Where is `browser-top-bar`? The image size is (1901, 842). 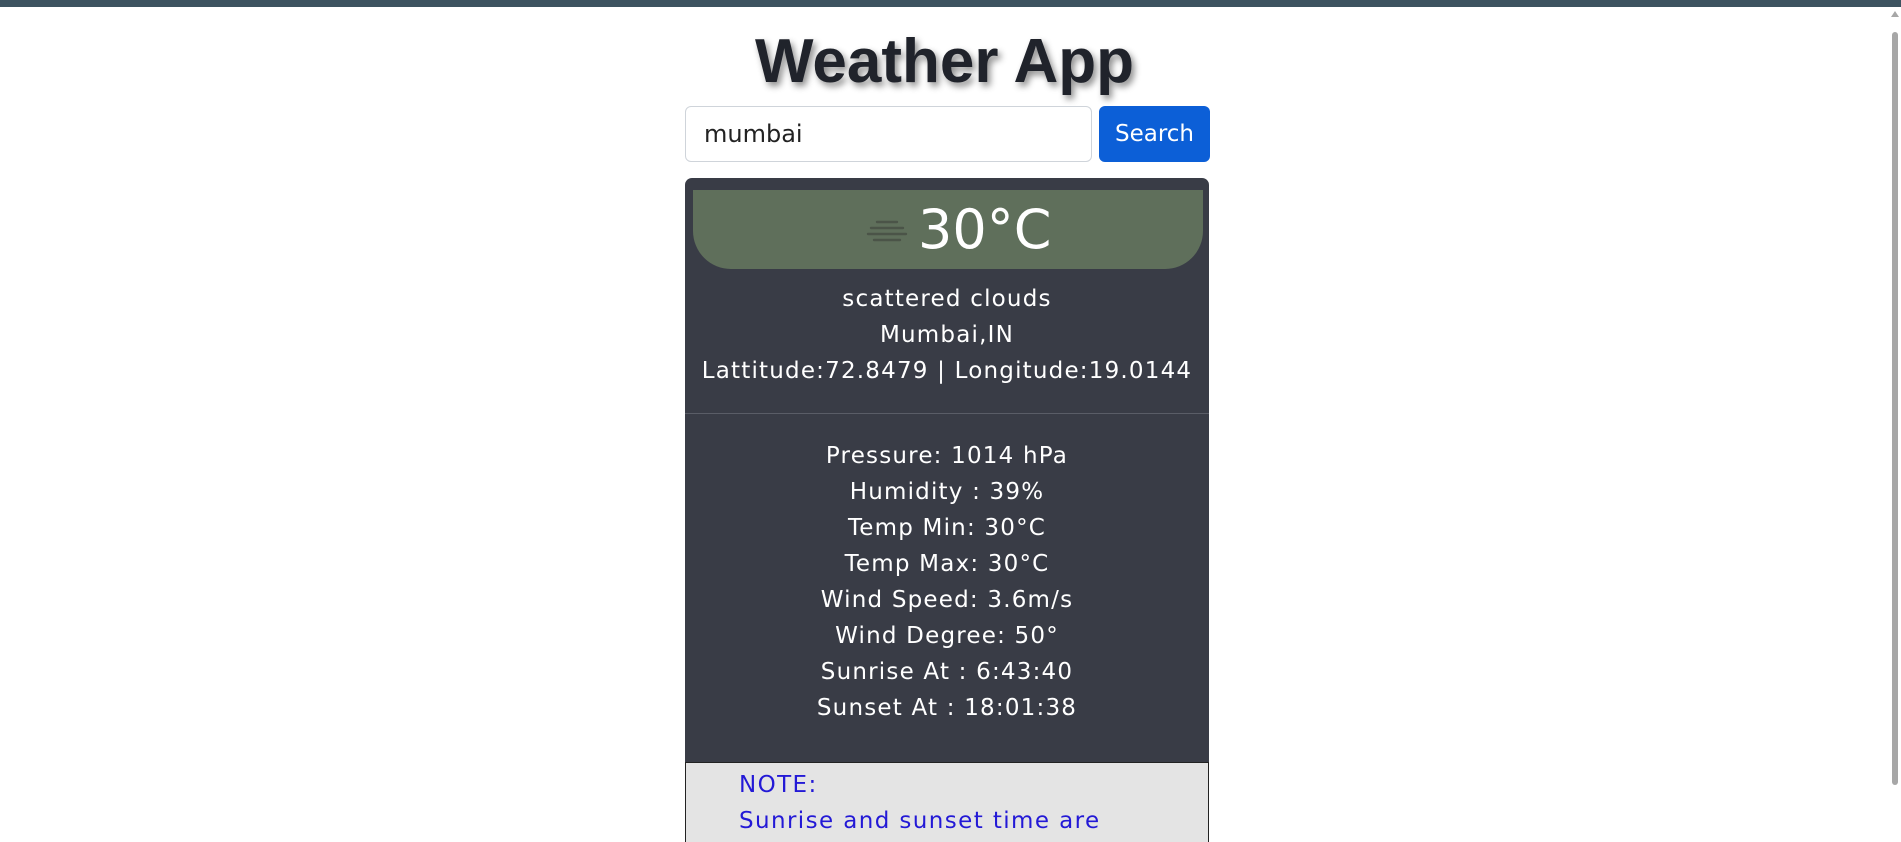
browser-top-bar is located at coordinates (950, 3).